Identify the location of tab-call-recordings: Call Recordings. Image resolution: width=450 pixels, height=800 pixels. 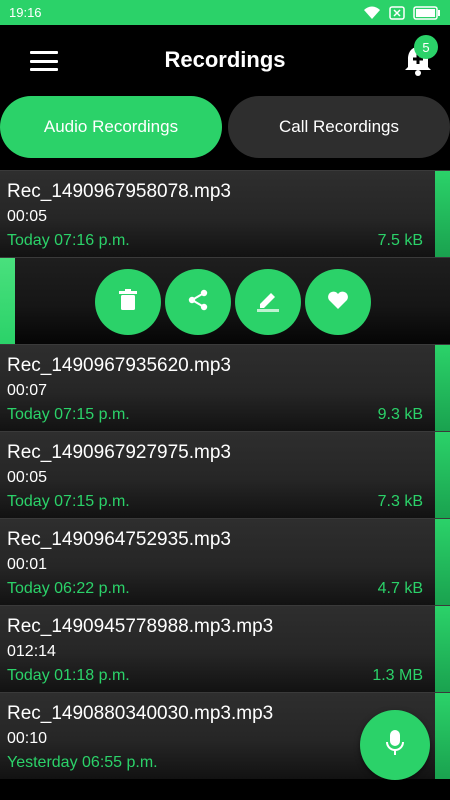
(339, 127).